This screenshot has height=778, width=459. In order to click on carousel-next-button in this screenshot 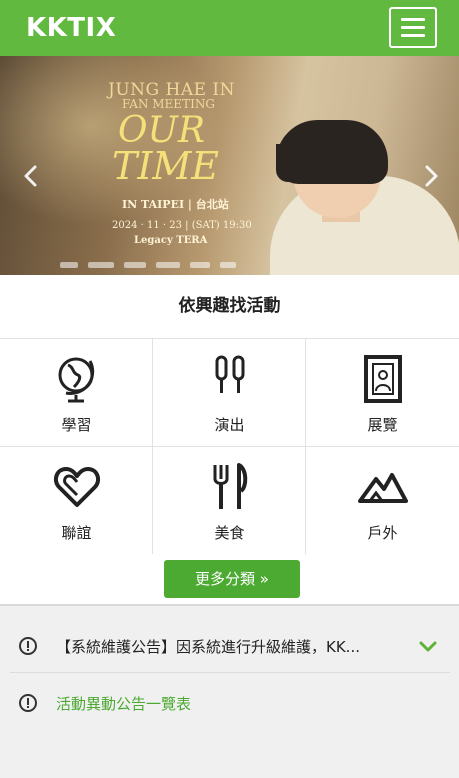, I will do `click(431, 176)`.